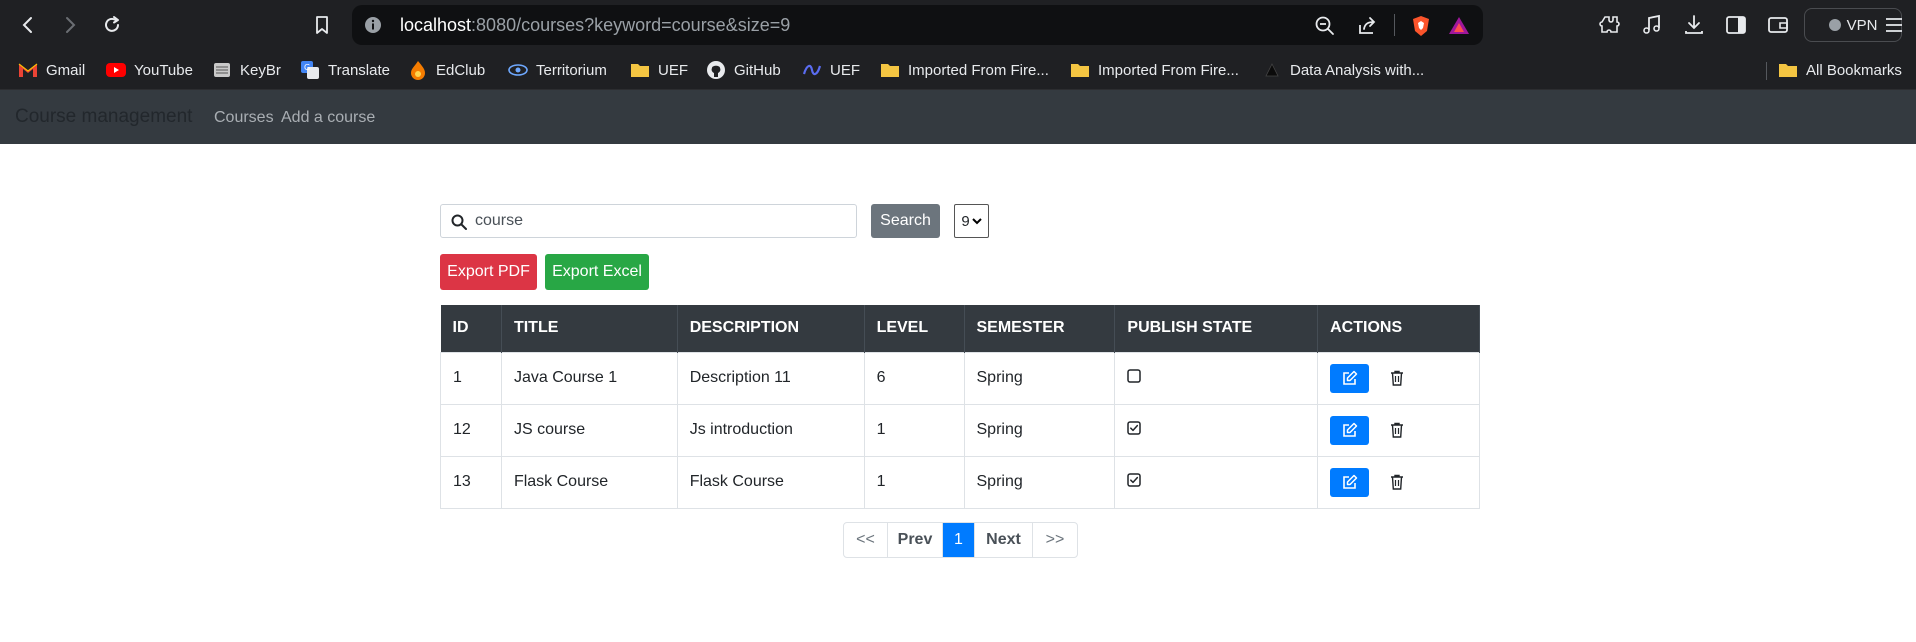 The image size is (1916, 642). I want to click on export-pdf-button: Export PDF, so click(488, 272).